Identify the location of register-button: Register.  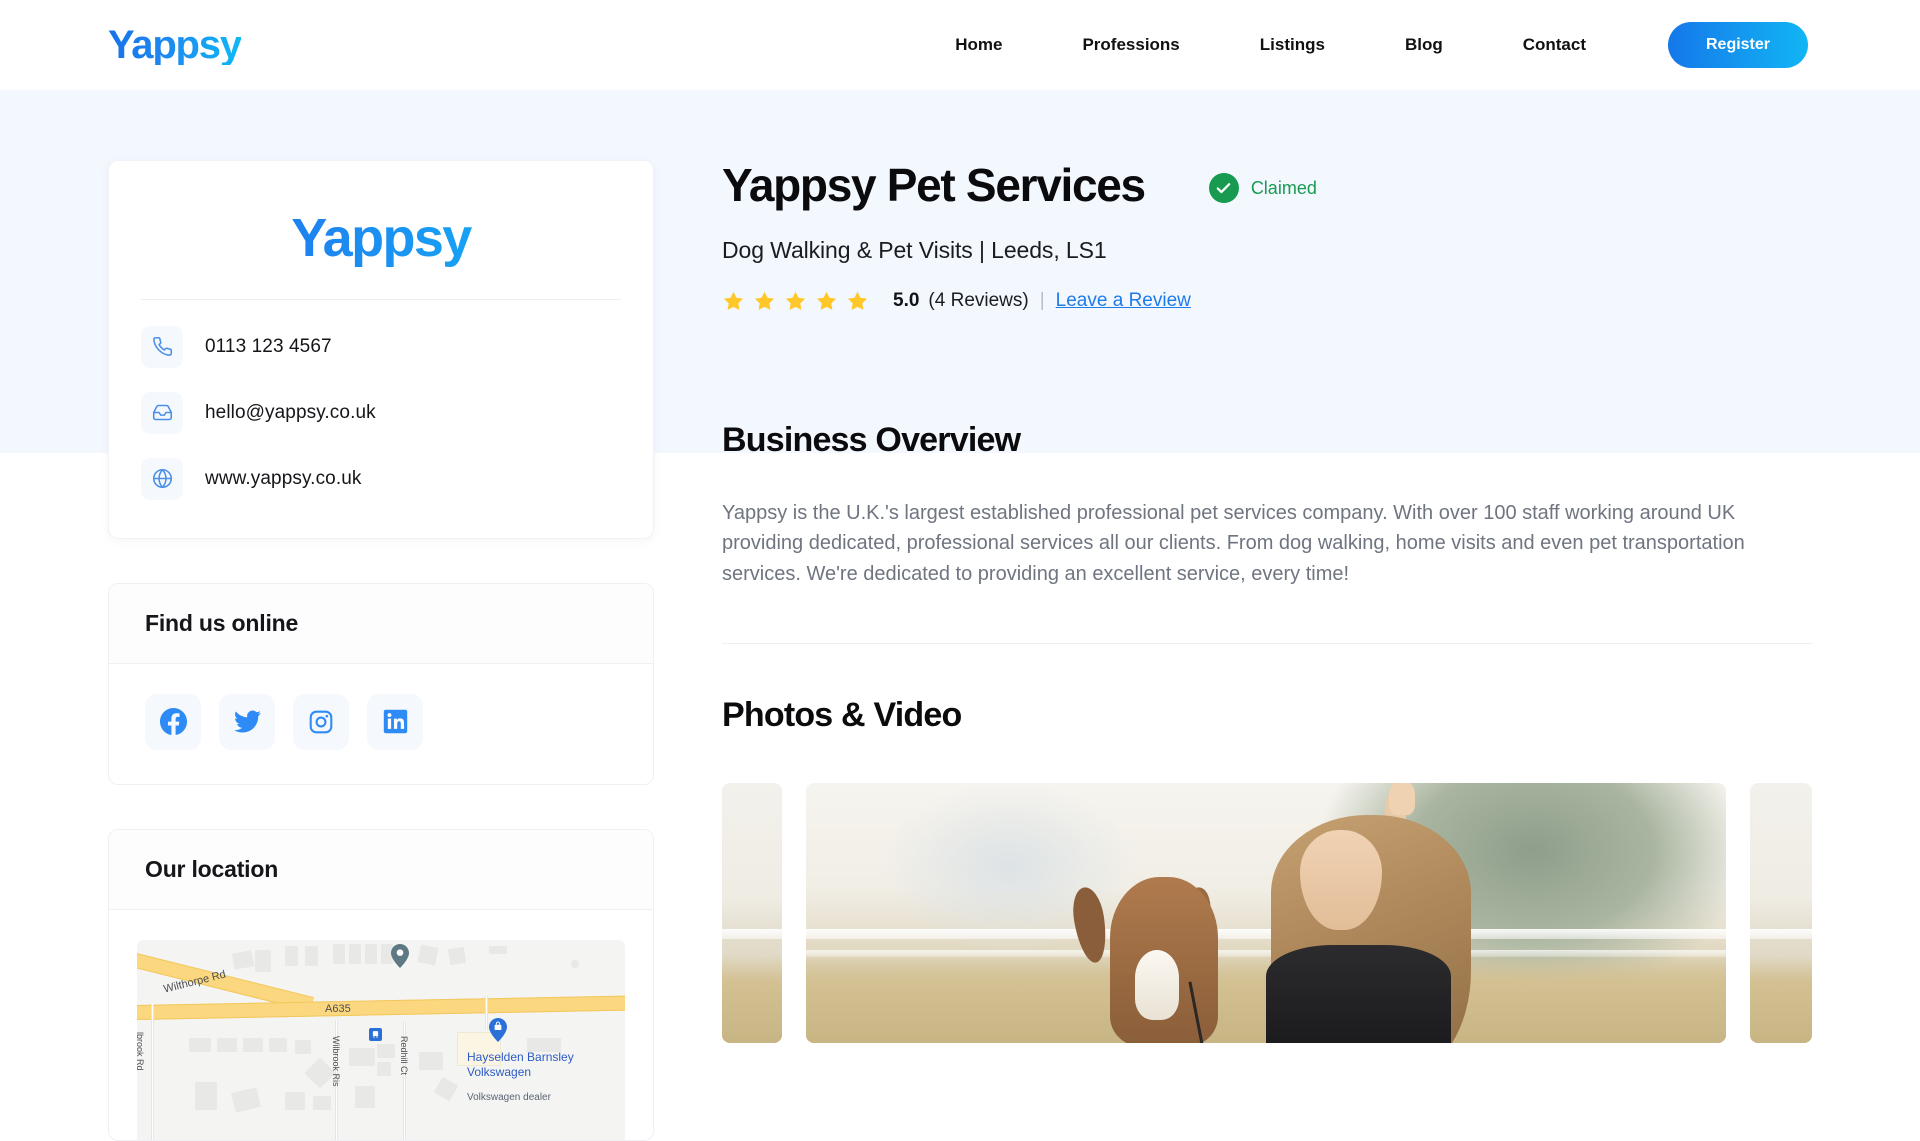
(1738, 45).